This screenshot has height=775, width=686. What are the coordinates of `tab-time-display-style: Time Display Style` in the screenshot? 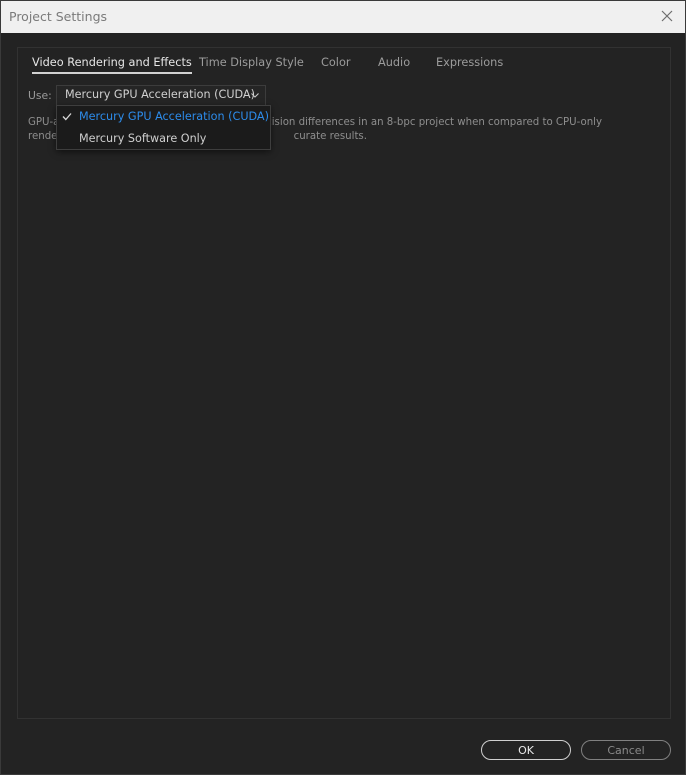 It's located at (251, 62).